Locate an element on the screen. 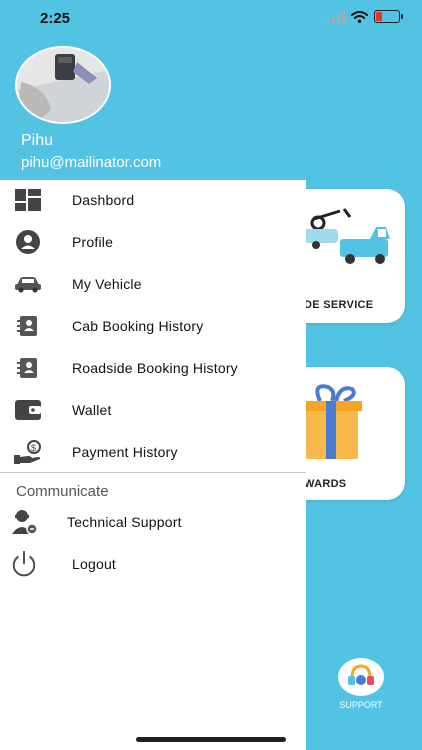 This screenshot has width=422, height=750. menu-item-label: Roadside Booking History is located at coordinates (155, 368).